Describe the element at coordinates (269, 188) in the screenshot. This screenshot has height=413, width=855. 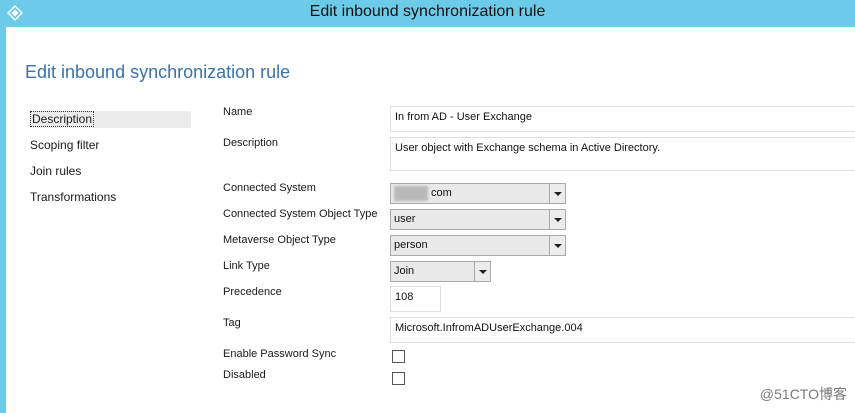
I see `connected-system-label: Connected System` at that location.